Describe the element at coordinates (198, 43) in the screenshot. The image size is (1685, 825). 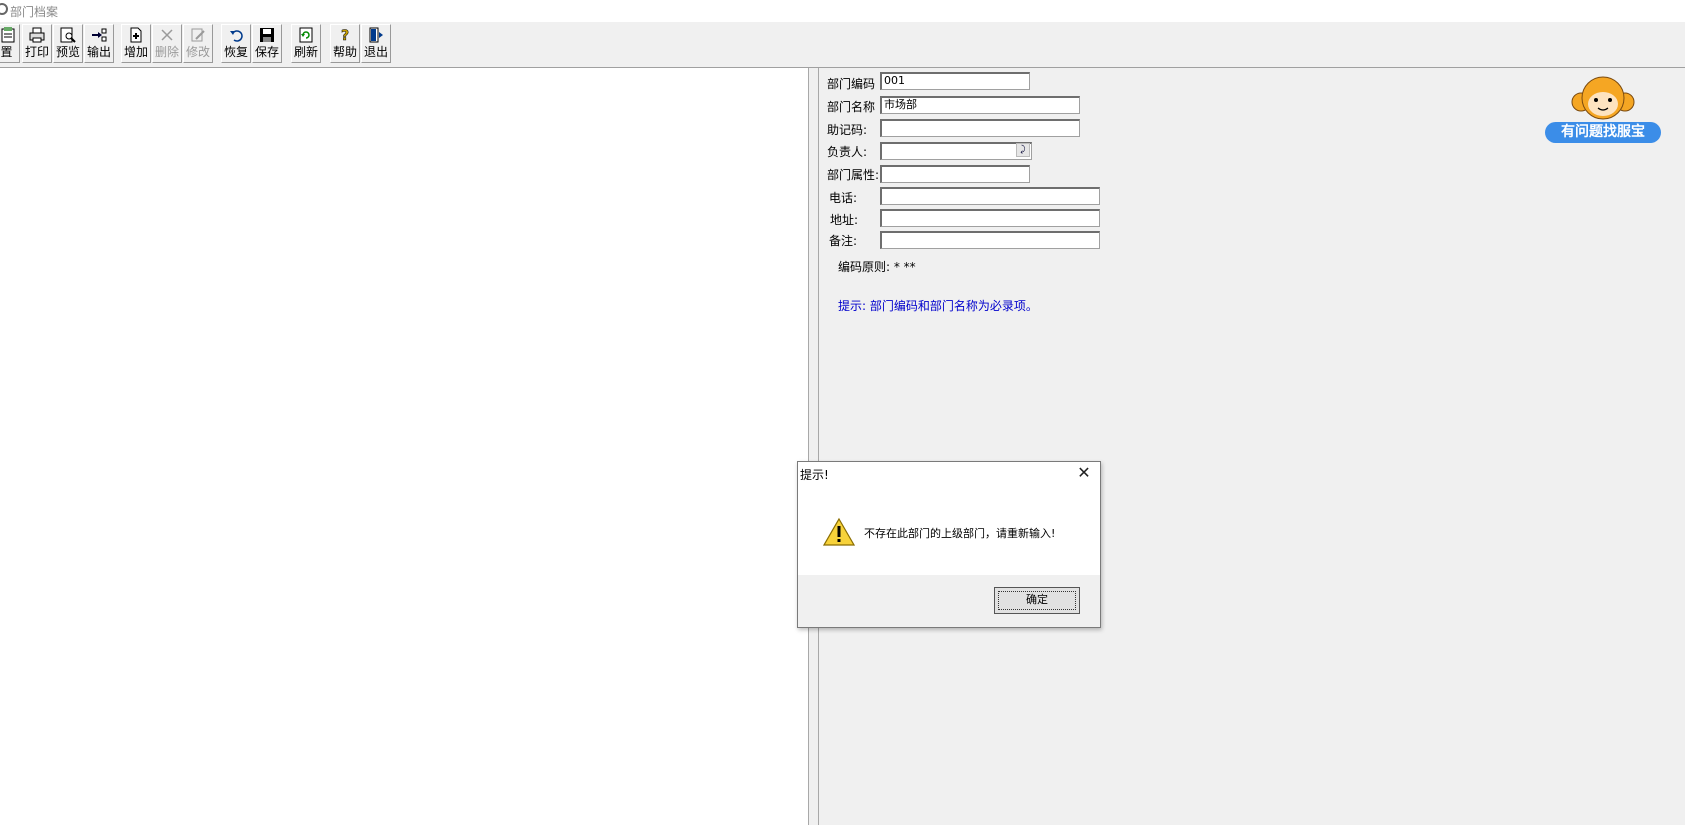
I see `edit-button: 修改` at that location.